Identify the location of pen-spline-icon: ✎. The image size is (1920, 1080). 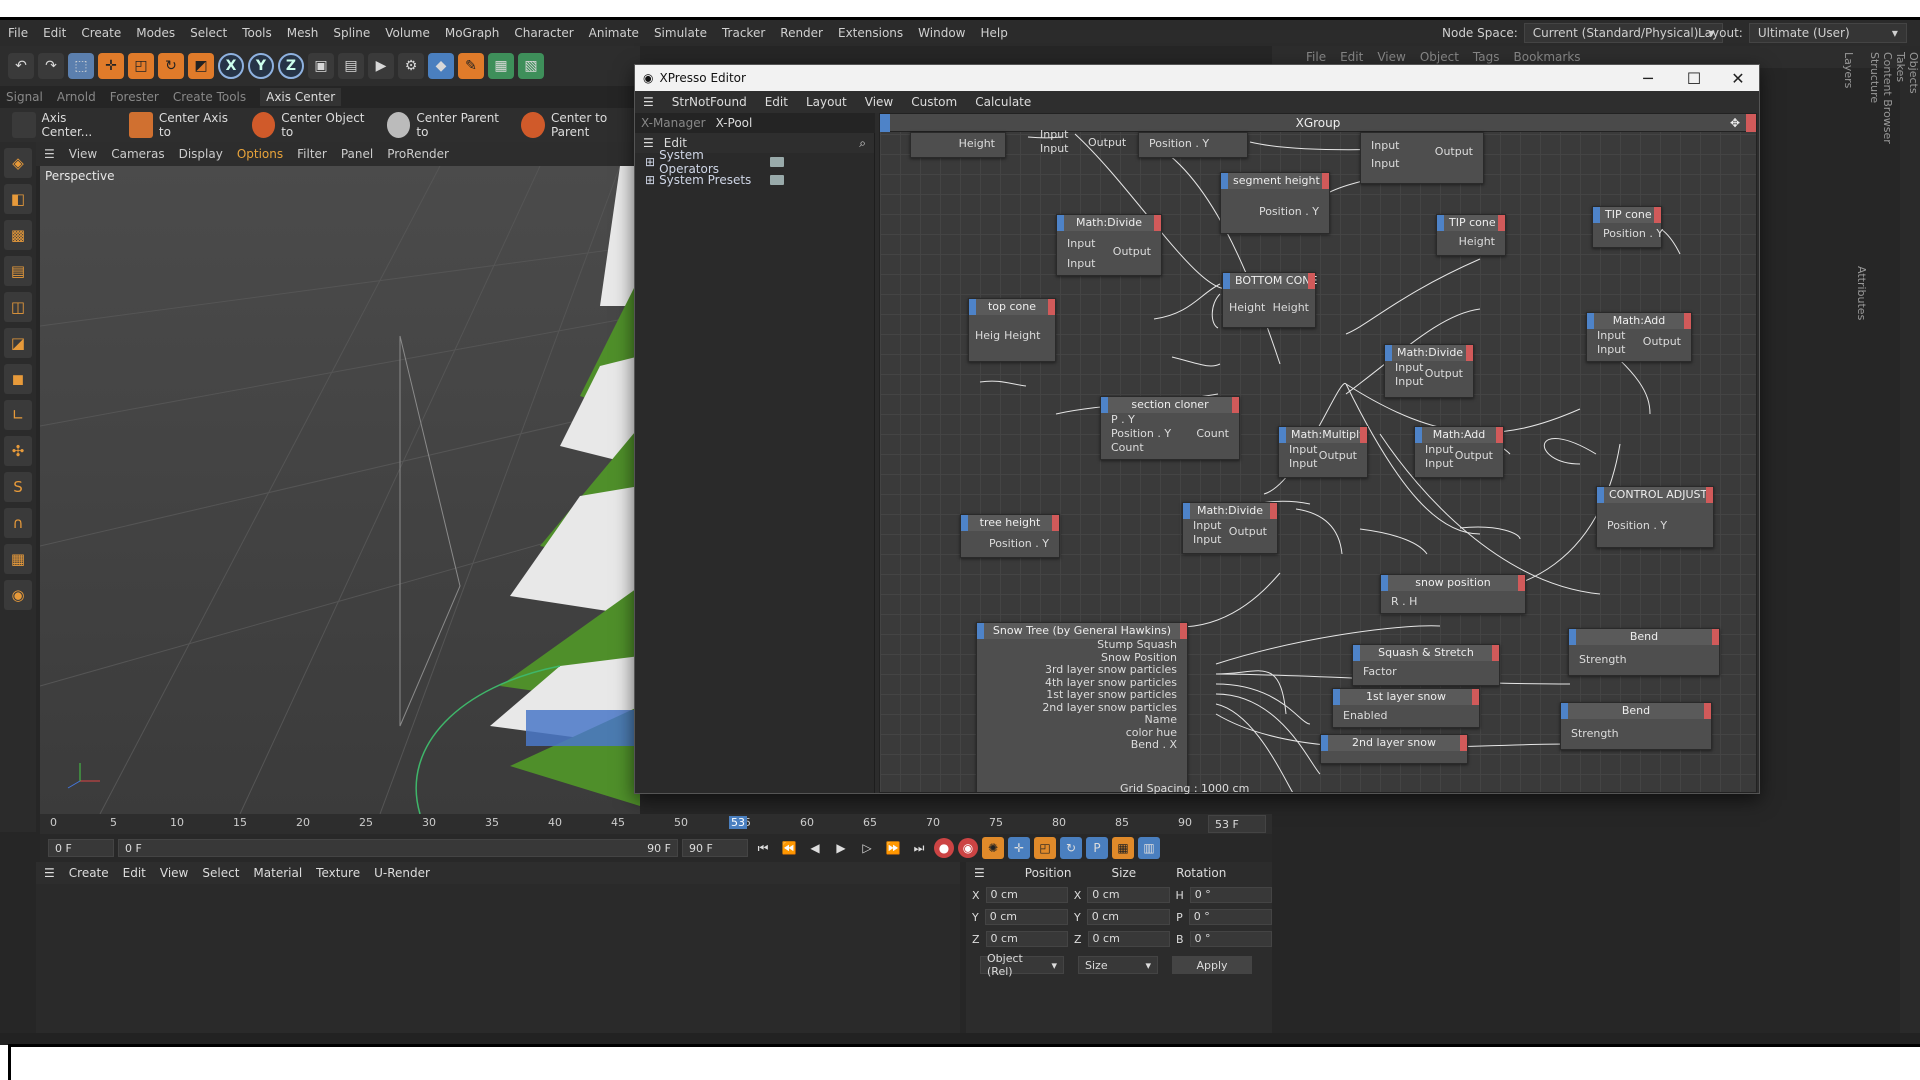
(471, 66).